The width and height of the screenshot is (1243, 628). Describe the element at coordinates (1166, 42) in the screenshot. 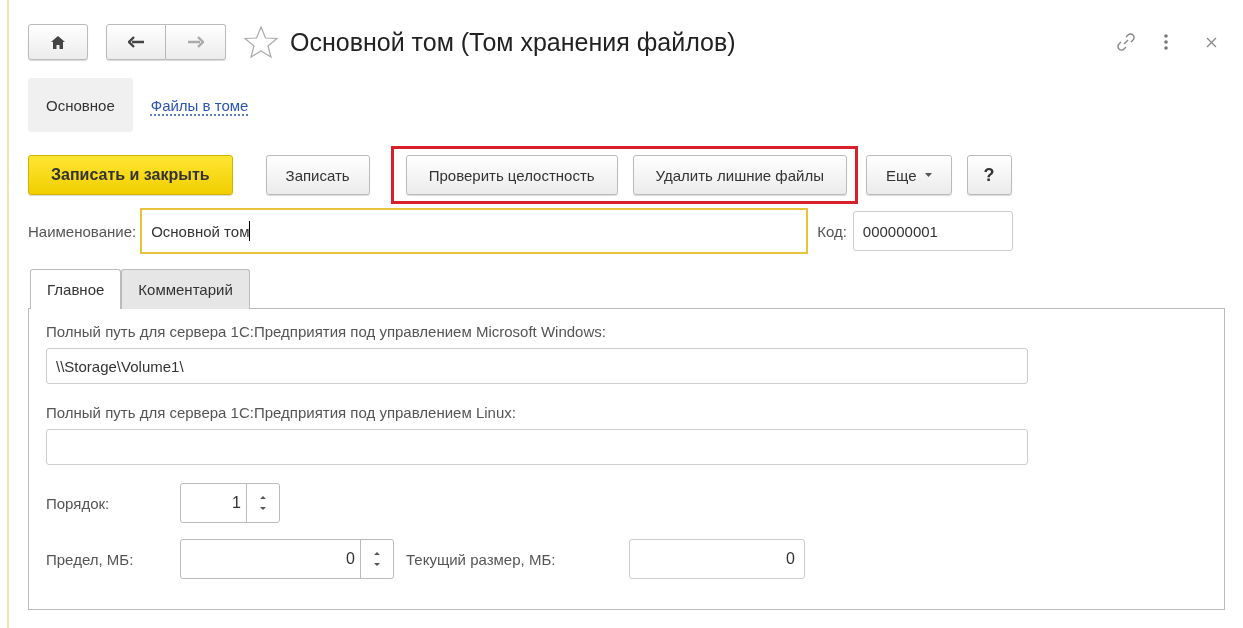

I see `more-icon` at that location.